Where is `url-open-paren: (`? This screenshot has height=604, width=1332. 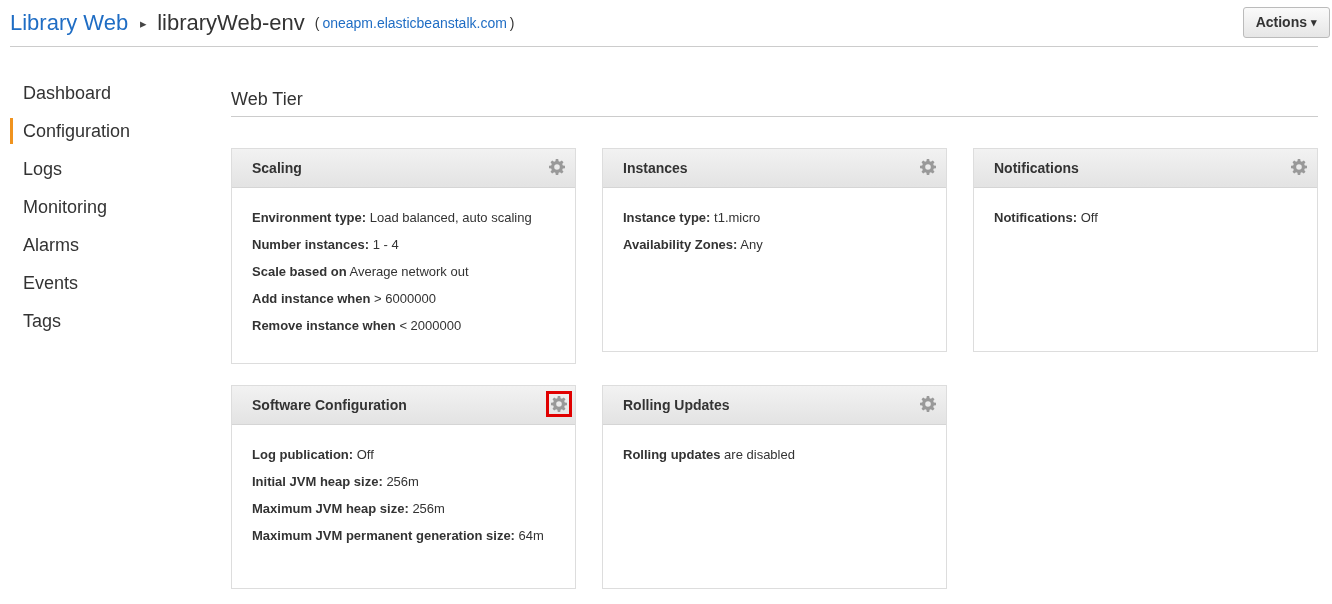 url-open-paren: ( is located at coordinates (317, 23).